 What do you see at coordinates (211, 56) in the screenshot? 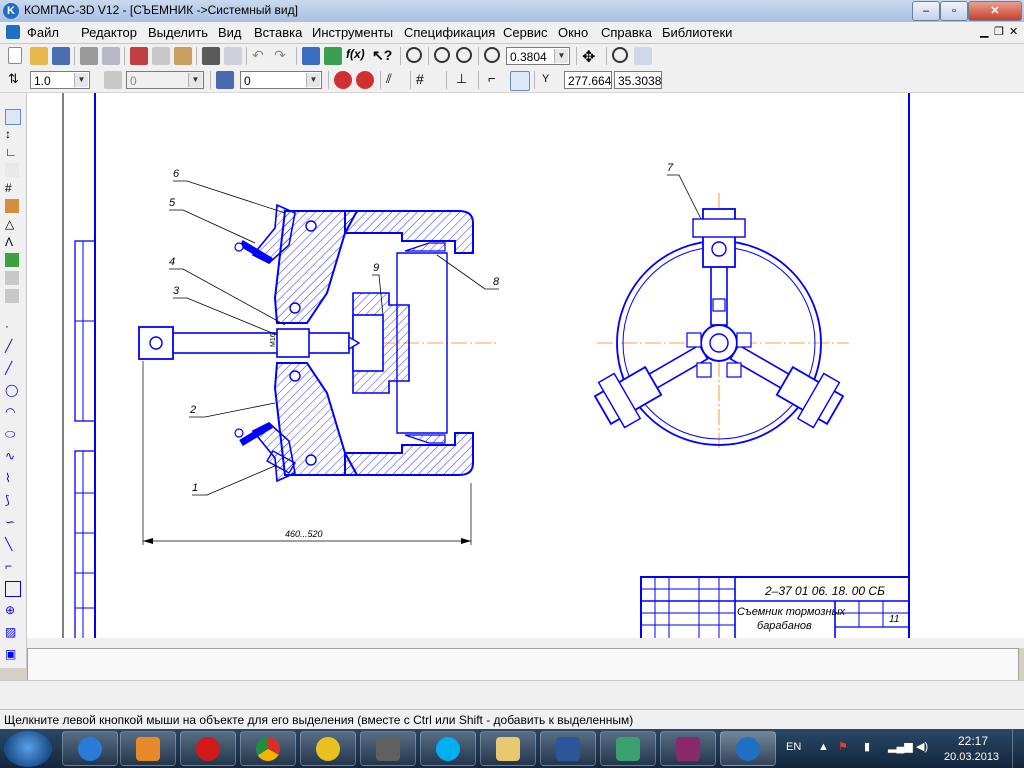
I see `format-brush-icon` at bounding box center [211, 56].